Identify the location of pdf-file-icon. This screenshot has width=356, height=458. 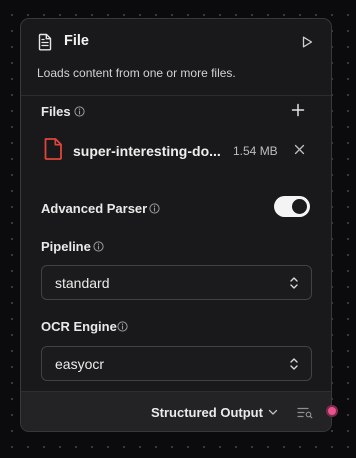
(53, 149).